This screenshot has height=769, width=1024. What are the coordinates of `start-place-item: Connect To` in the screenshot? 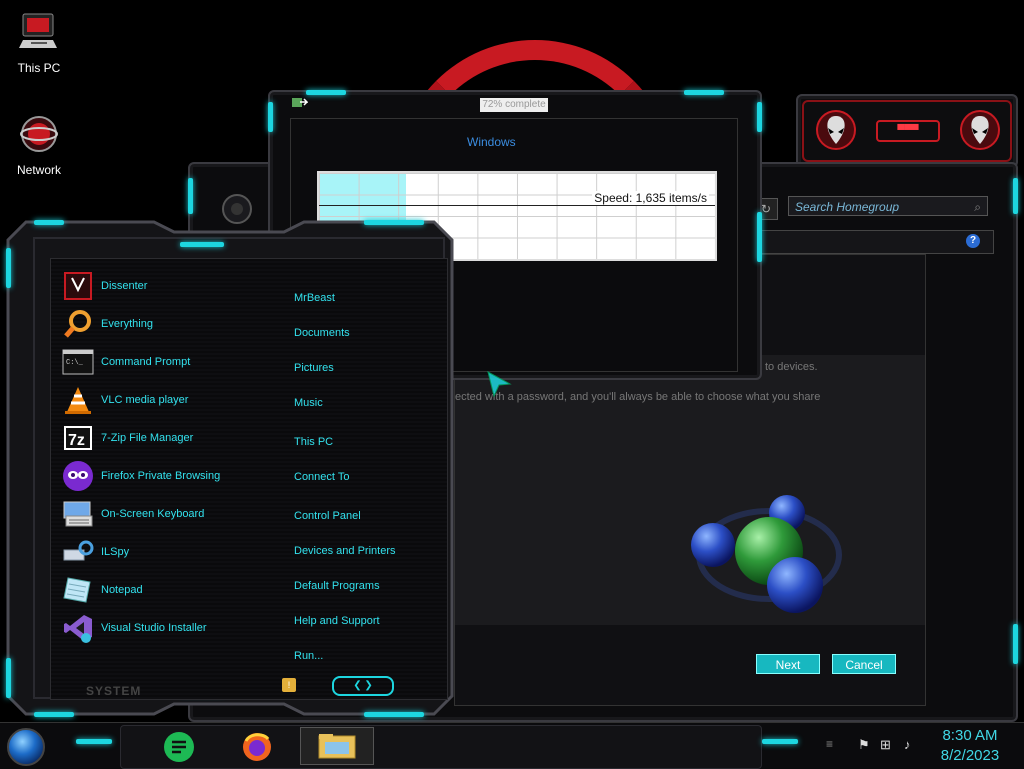 It's located at (321, 477).